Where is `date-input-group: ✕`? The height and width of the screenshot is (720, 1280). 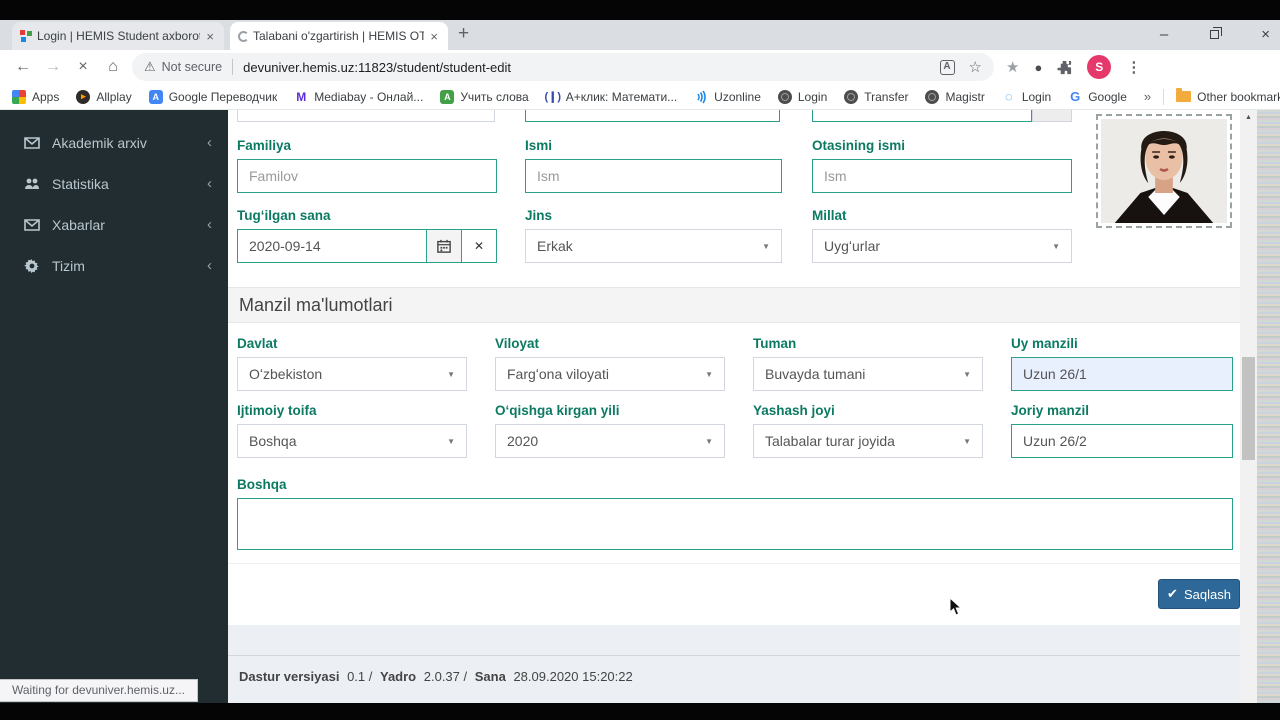 date-input-group: ✕ is located at coordinates (367, 246).